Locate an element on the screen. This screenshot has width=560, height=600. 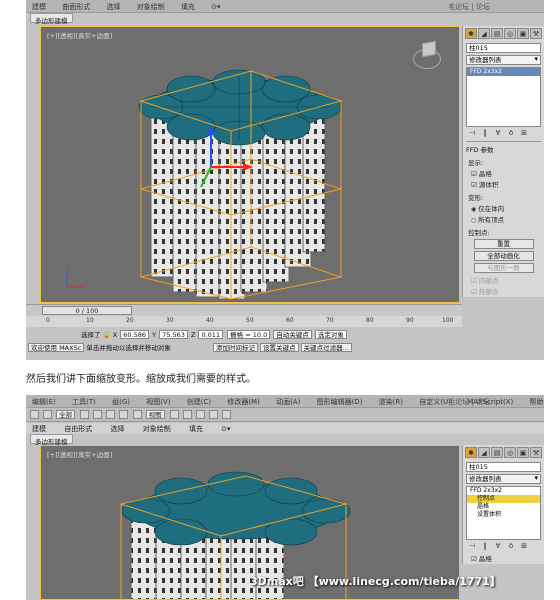
stack-icons: ⊣ ‖ ∀ ō ⊞ is located at coordinates (503, 546).